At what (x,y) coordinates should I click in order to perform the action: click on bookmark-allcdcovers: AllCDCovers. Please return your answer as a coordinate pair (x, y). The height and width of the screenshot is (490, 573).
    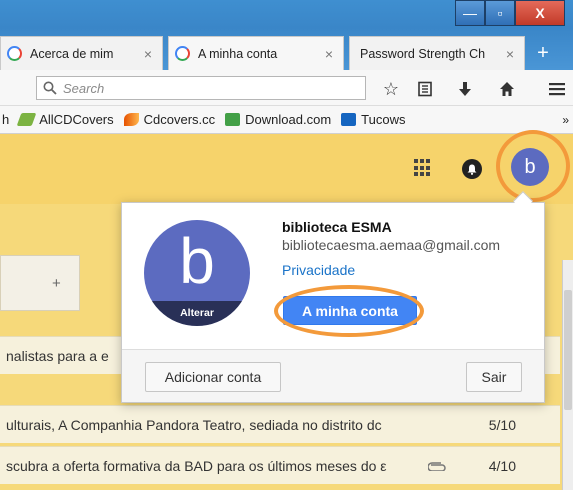
    Looking at the image, I should click on (65, 119).